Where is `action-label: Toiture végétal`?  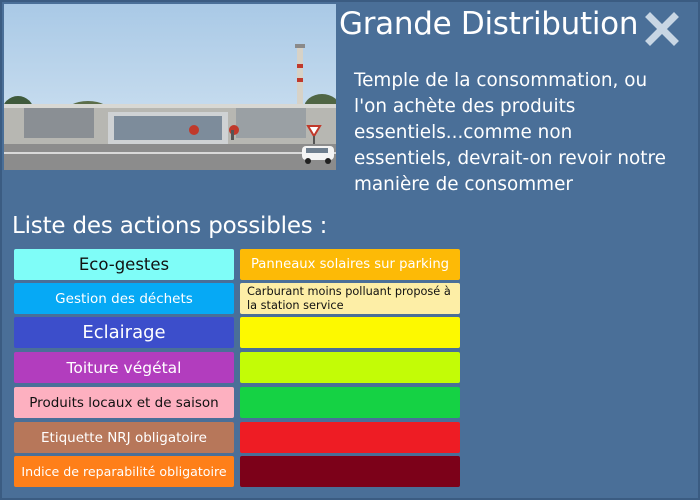
action-label: Toiture végétal is located at coordinates (124, 367).